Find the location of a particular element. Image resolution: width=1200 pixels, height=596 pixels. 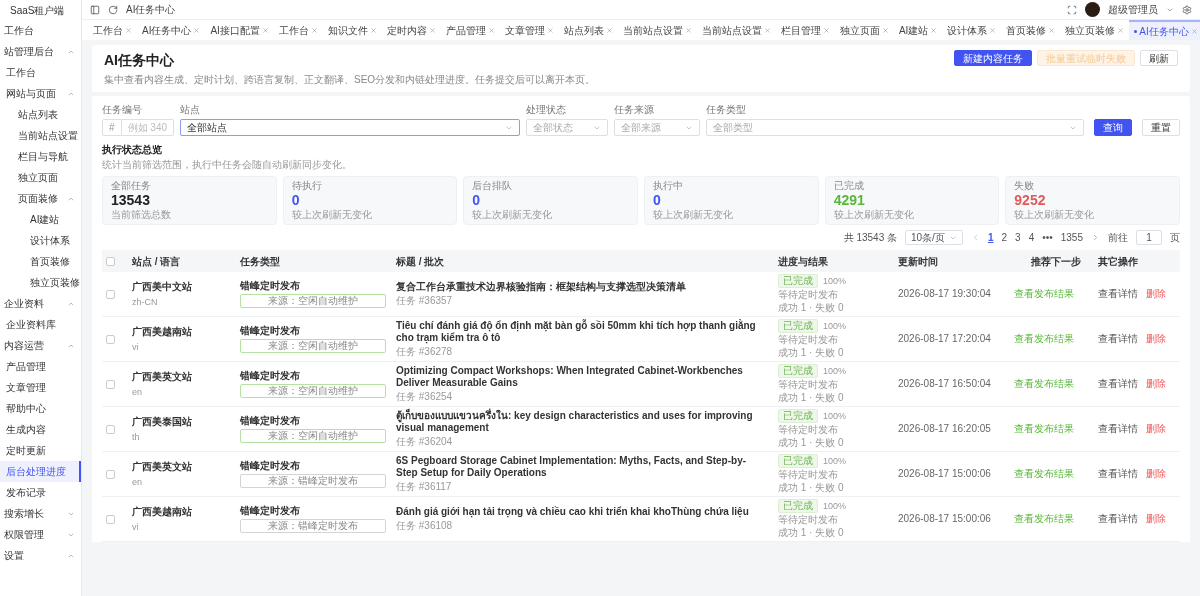

filter-button: 查询 is located at coordinates (1113, 127).